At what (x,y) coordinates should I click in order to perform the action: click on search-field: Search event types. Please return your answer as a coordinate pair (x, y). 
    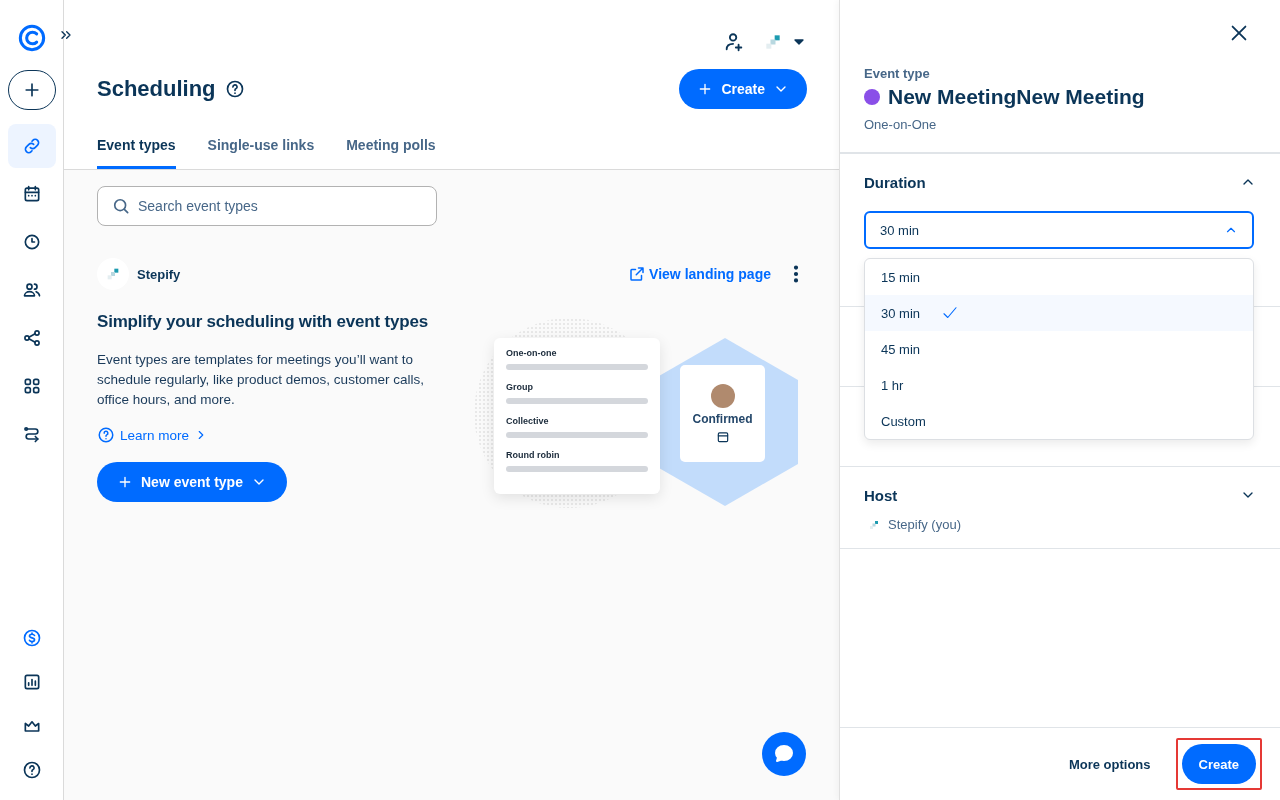
    Looking at the image, I should click on (267, 206).